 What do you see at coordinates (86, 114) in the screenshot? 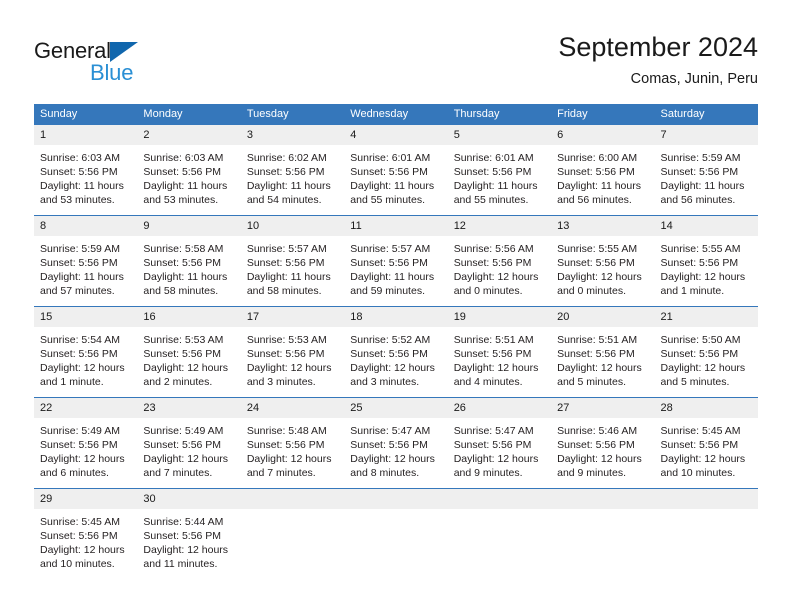
I see `weekday-header-sunday: Sunday` at bounding box center [86, 114].